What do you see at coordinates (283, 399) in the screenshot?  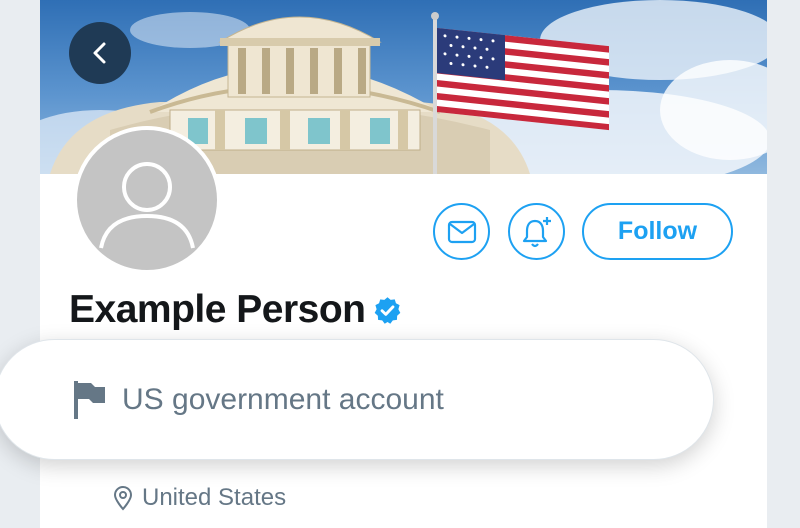 I see `government-label-text: US government account` at bounding box center [283, 399].